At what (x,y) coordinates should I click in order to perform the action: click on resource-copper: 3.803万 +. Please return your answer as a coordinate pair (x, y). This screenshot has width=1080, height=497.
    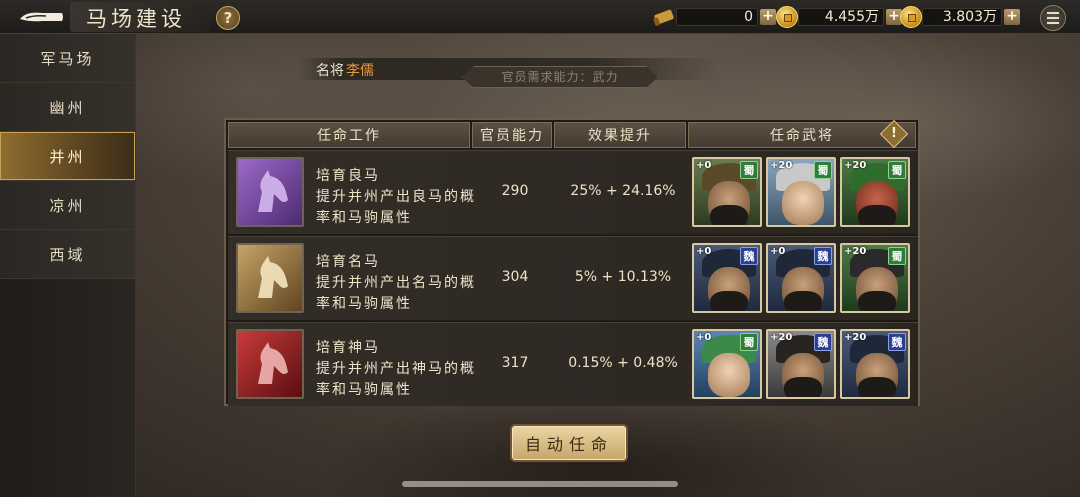
    Looking at the image, I should click on (960, 17).